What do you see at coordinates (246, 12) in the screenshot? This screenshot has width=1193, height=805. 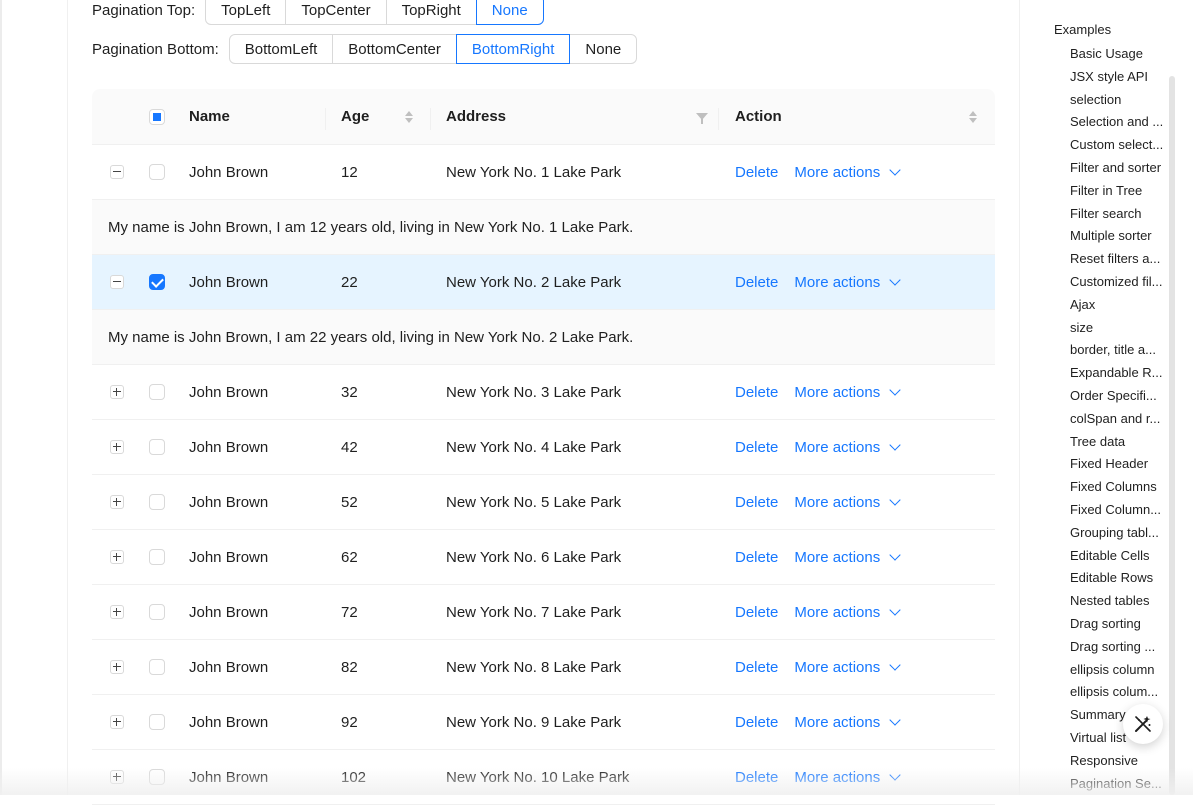 I see `segment-option-topleft: TopLeft` at bounding box center [246, 12].